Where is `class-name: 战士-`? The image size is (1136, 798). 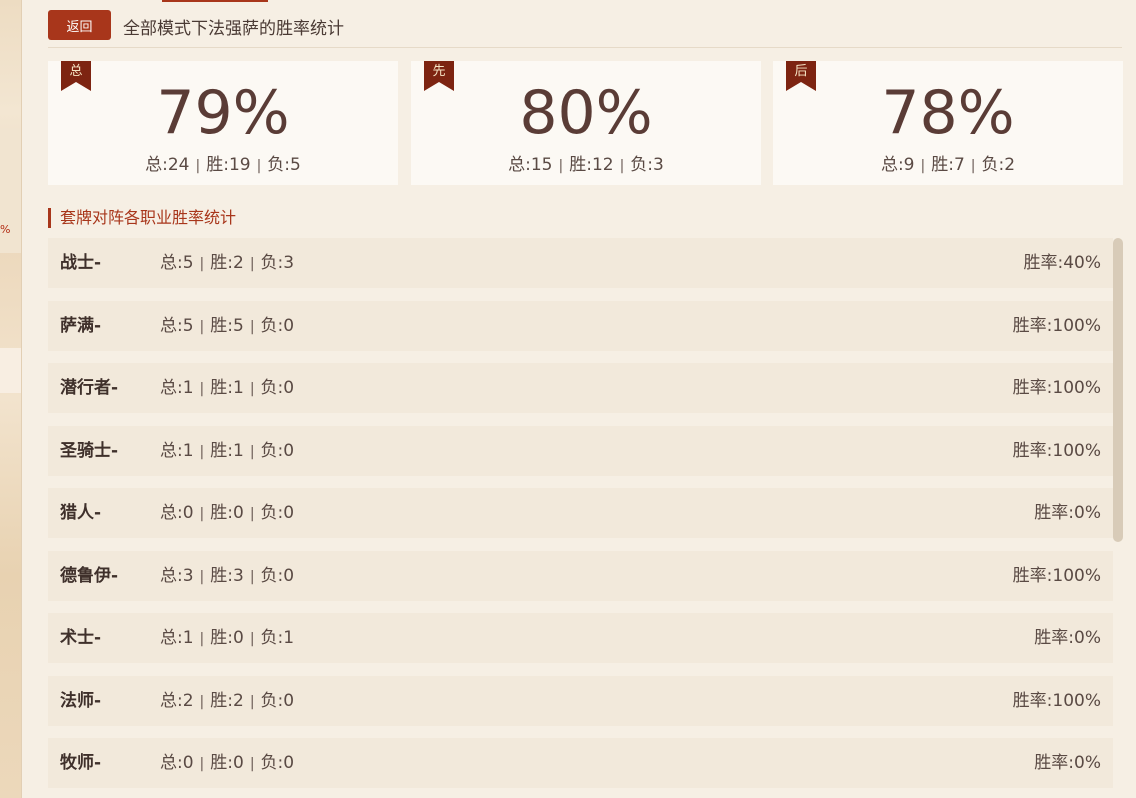 class-name: 战士- is located at coordinates (81, 263).